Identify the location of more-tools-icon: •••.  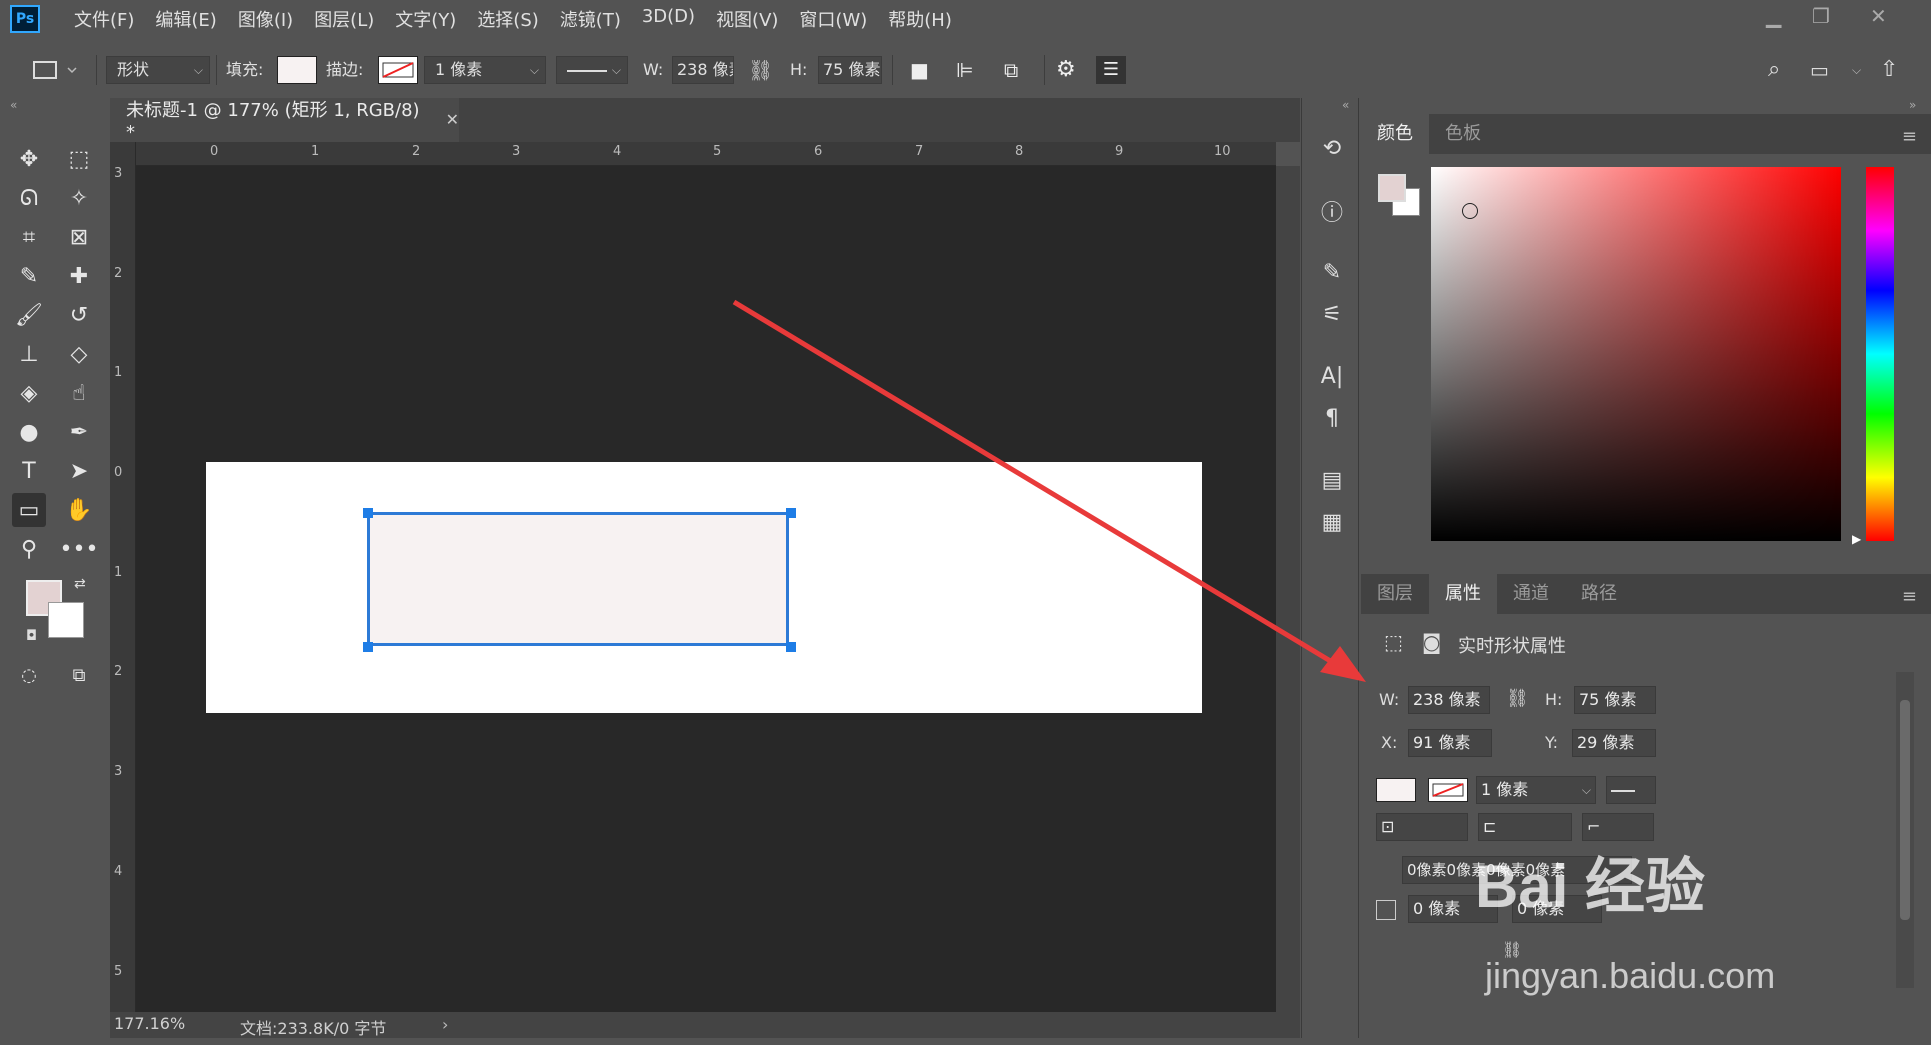
(79, 549).